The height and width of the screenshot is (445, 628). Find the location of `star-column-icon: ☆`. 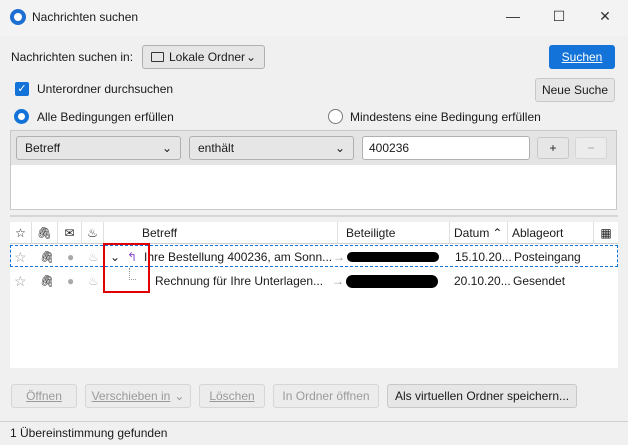

star-column-icon: ☆ is located at coordinates (21, 233).